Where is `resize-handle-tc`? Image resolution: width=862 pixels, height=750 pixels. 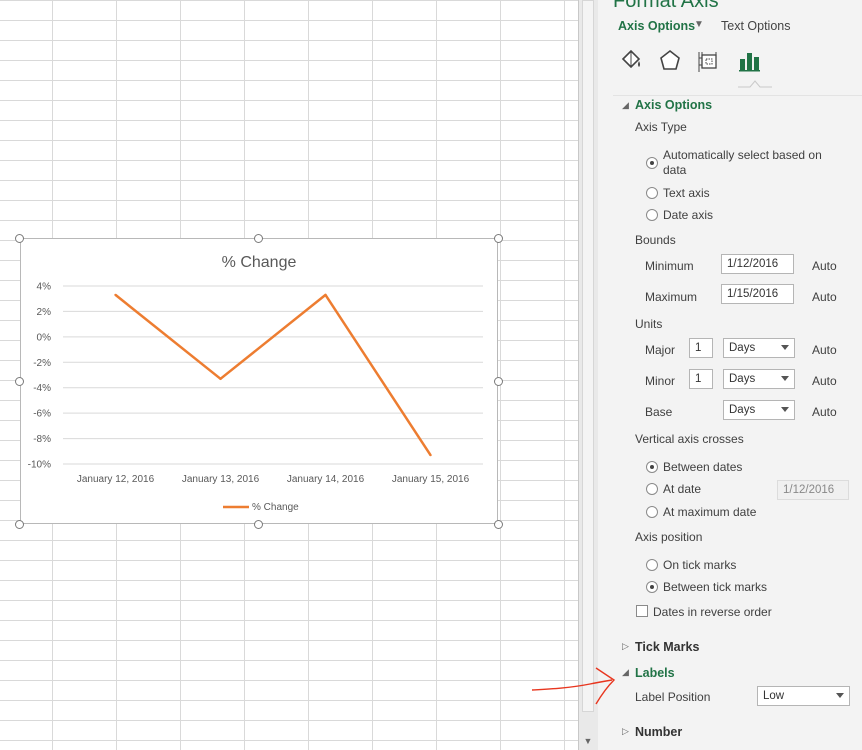 resize-handle-tc is located at coordinates (258, 238).